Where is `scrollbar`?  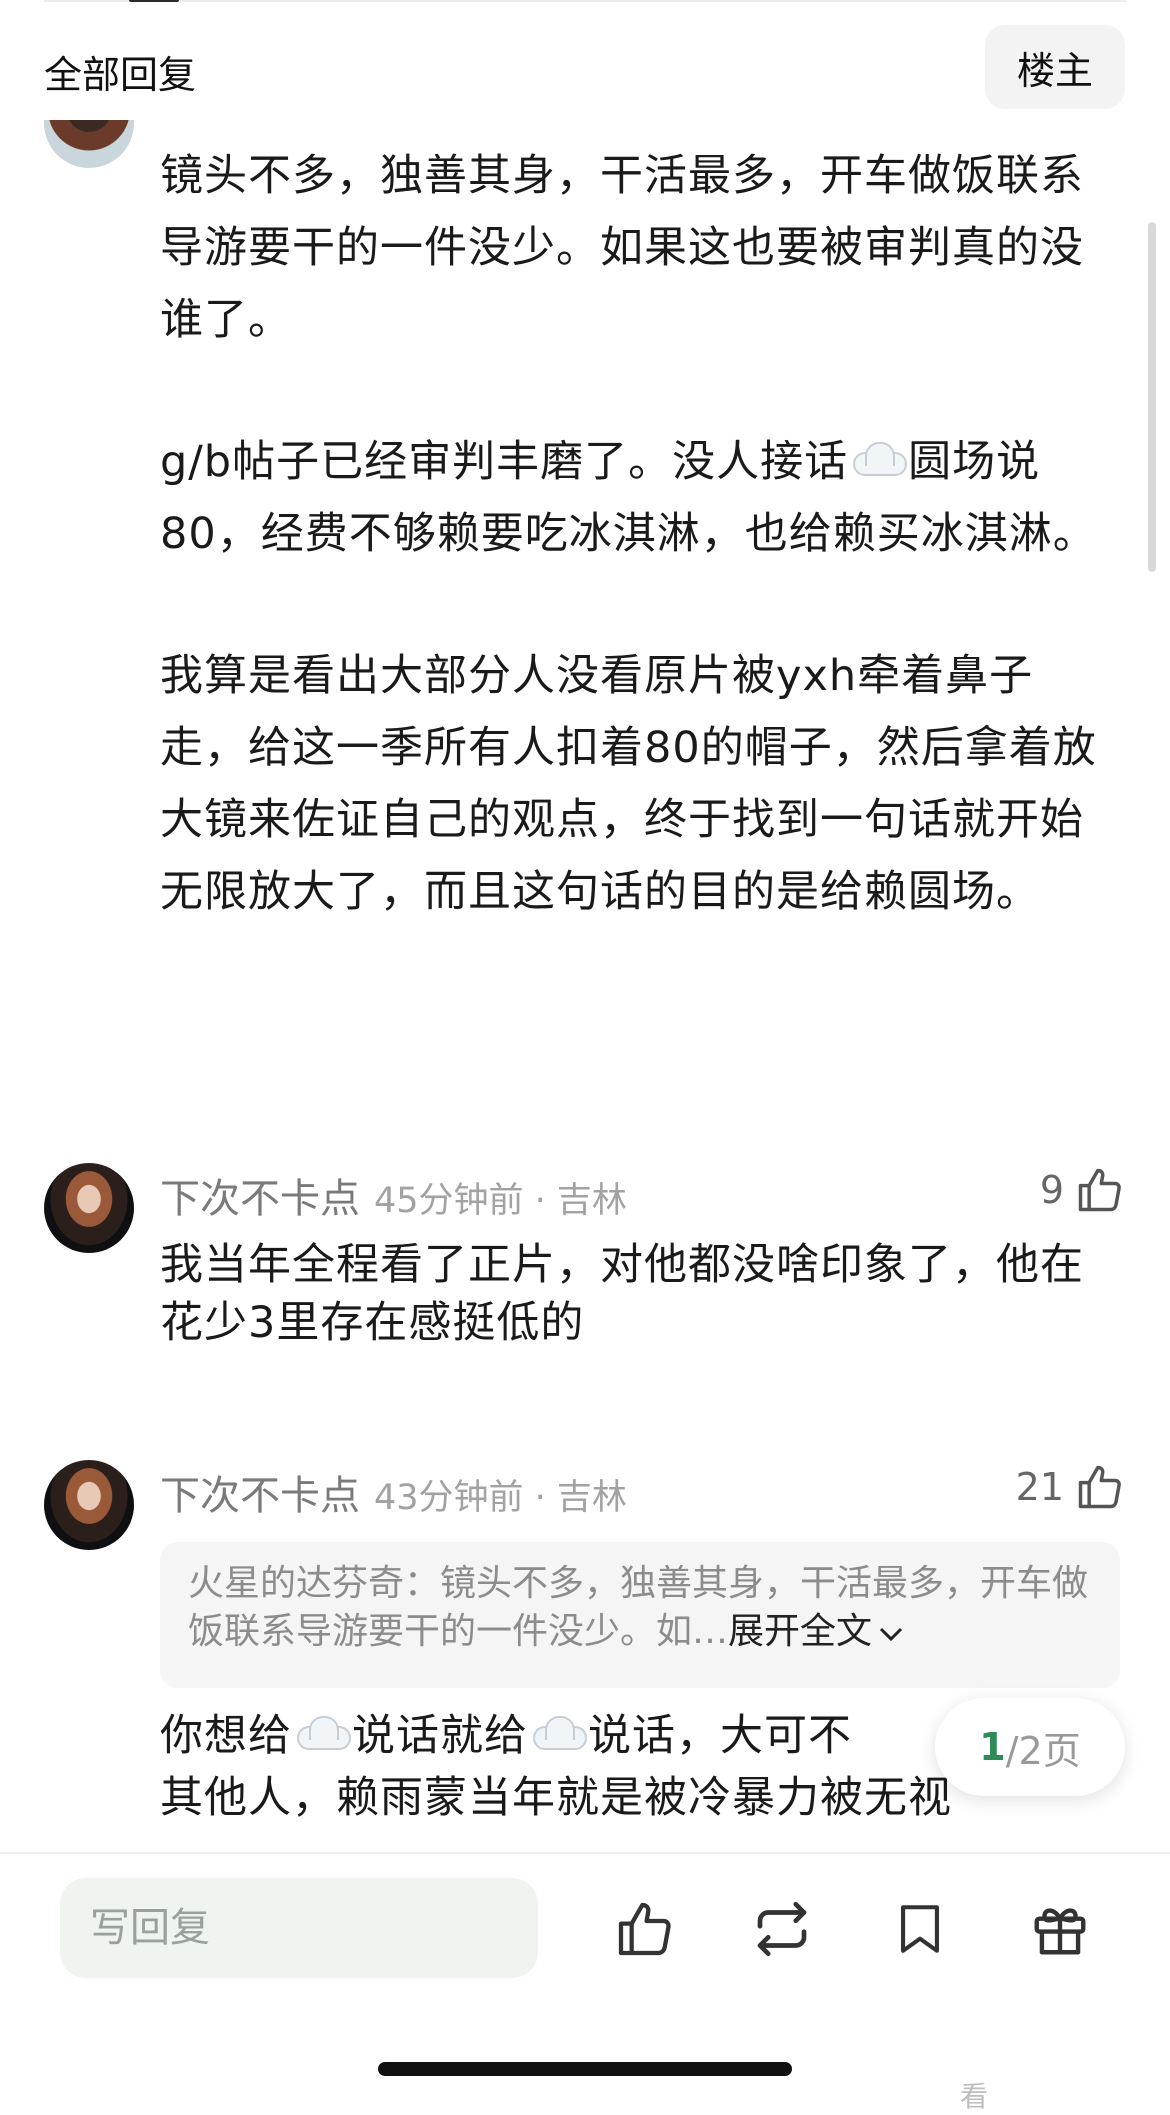 scrollbar is located at coordinates (1152, 397).